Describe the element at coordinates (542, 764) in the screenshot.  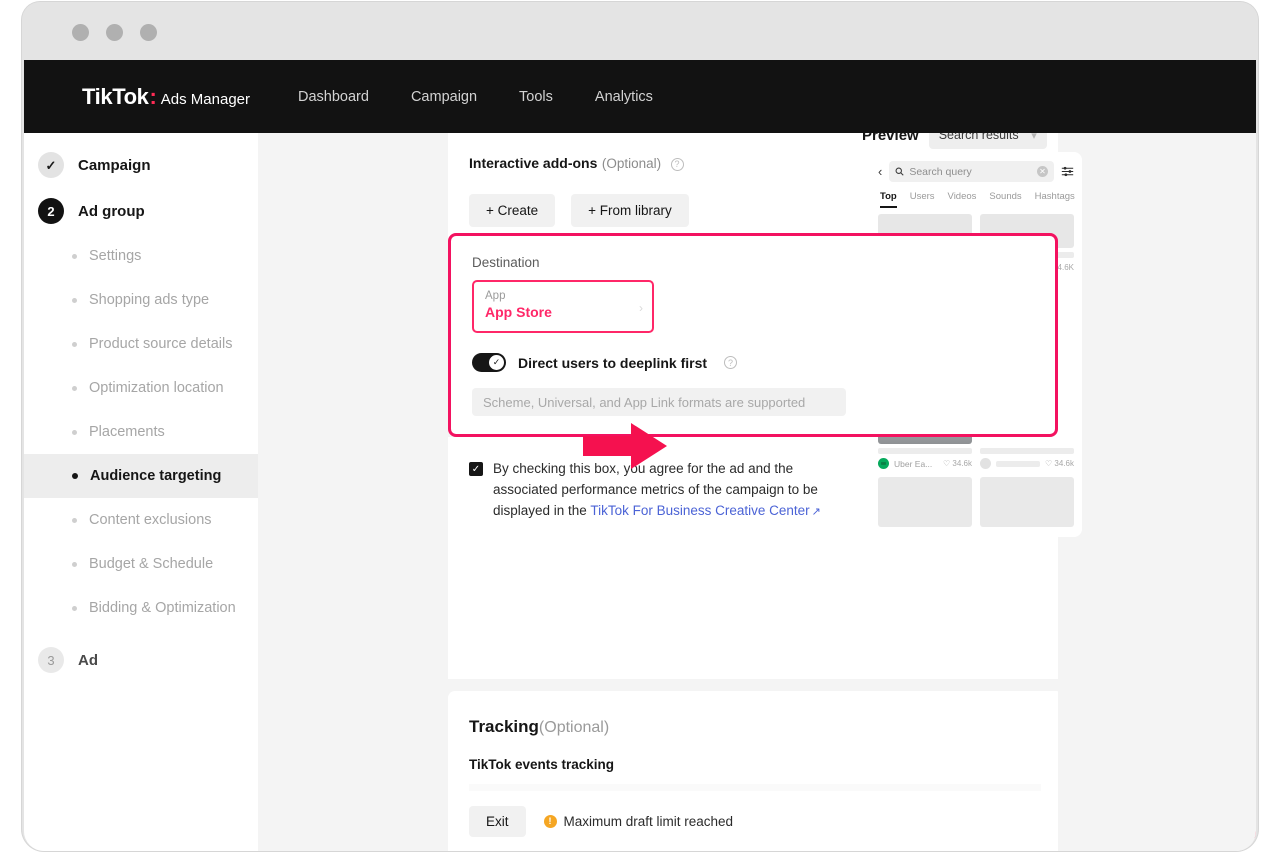
I see `tiktok-events-tracking-label: TikTok events tracking` at that location.